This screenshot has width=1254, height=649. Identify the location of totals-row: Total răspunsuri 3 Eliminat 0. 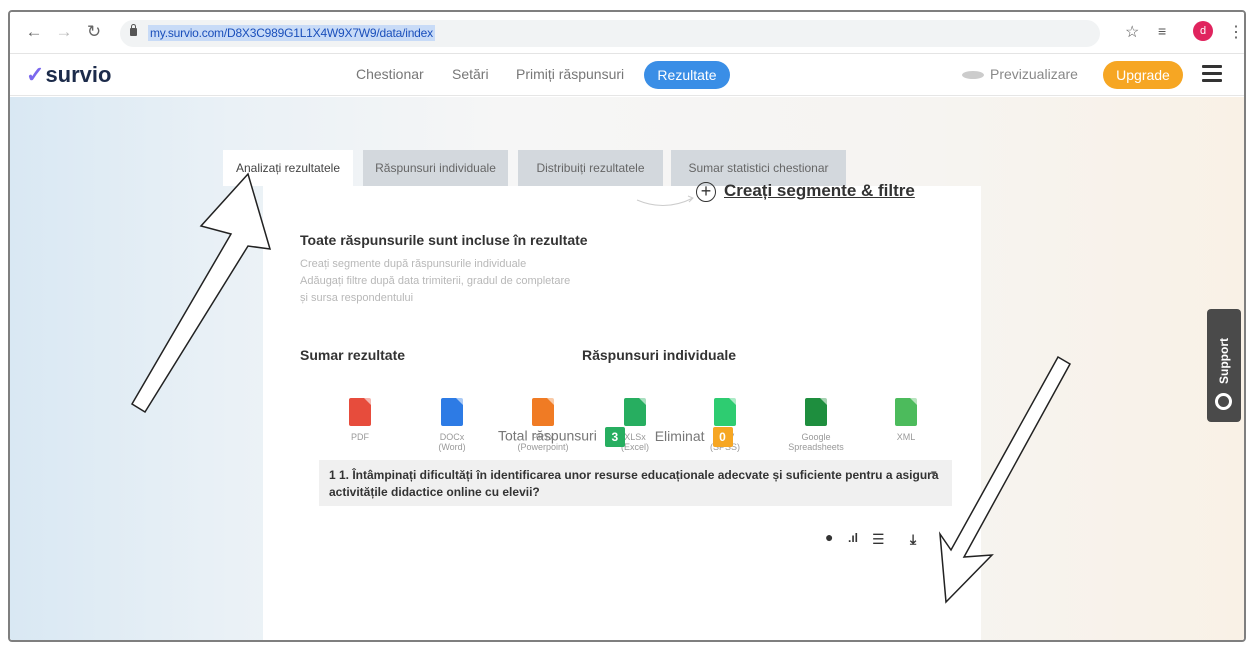
(615, 437).